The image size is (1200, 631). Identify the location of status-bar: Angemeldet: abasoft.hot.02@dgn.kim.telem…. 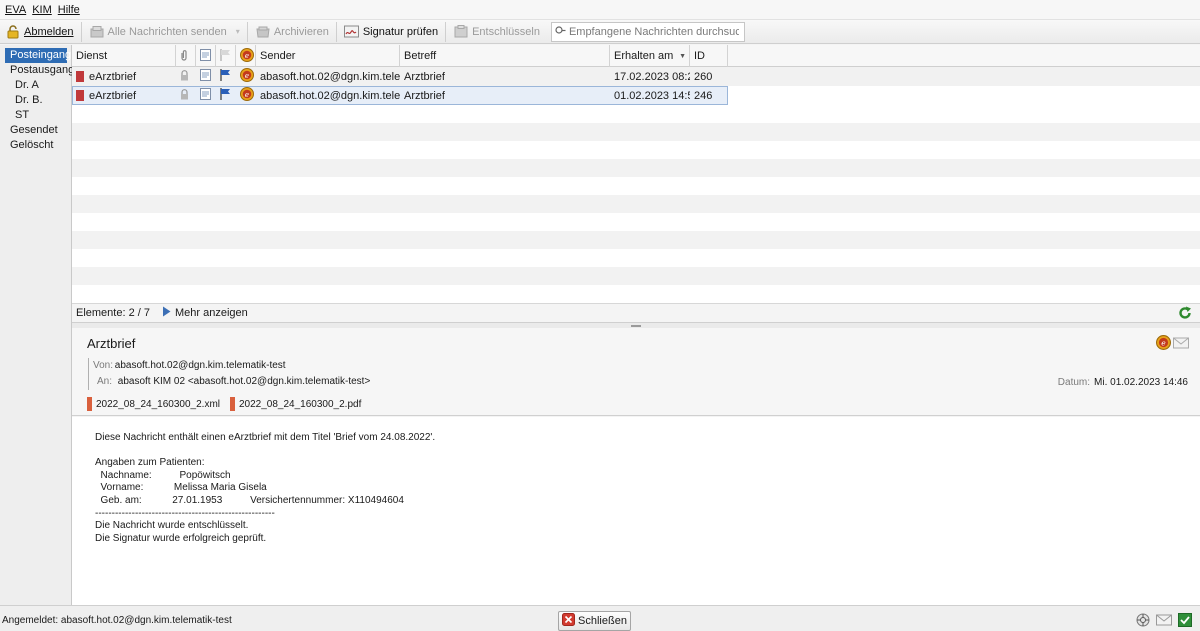
(600, 618).